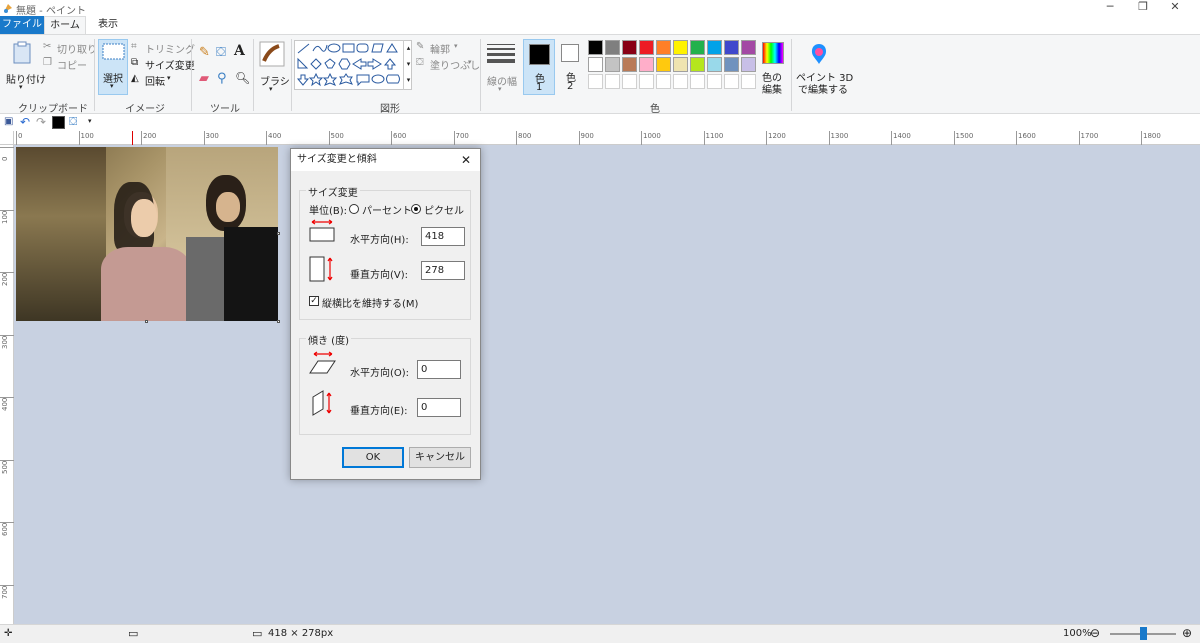 The image size is (1200, 643). What do you see at coordinates (204, 78) in the screenshot?
I see `eraser-icon: ▰` at bounding box center [204, 78].